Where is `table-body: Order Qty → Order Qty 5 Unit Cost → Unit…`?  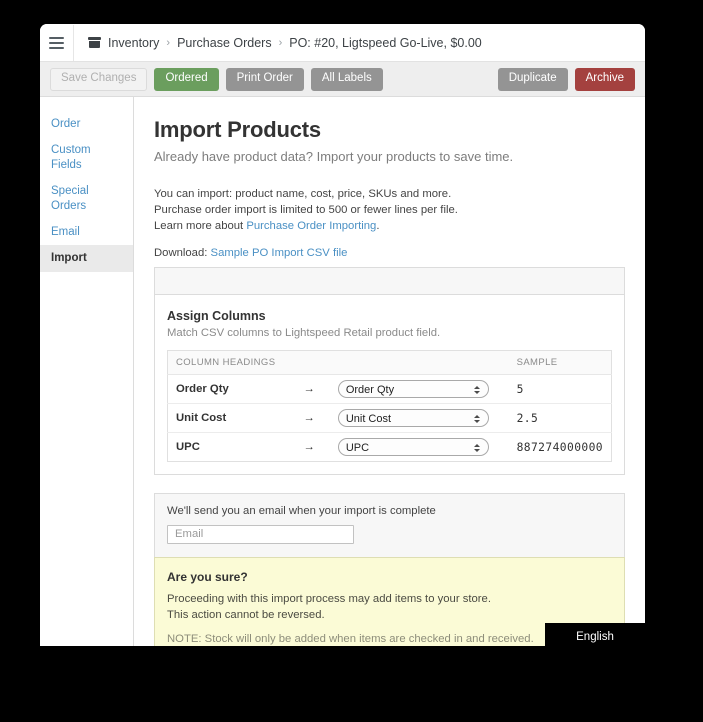 table-body: Order Qty → Order Qty 5 Unit Cost → Unit… is located at coordinates (389, 418).